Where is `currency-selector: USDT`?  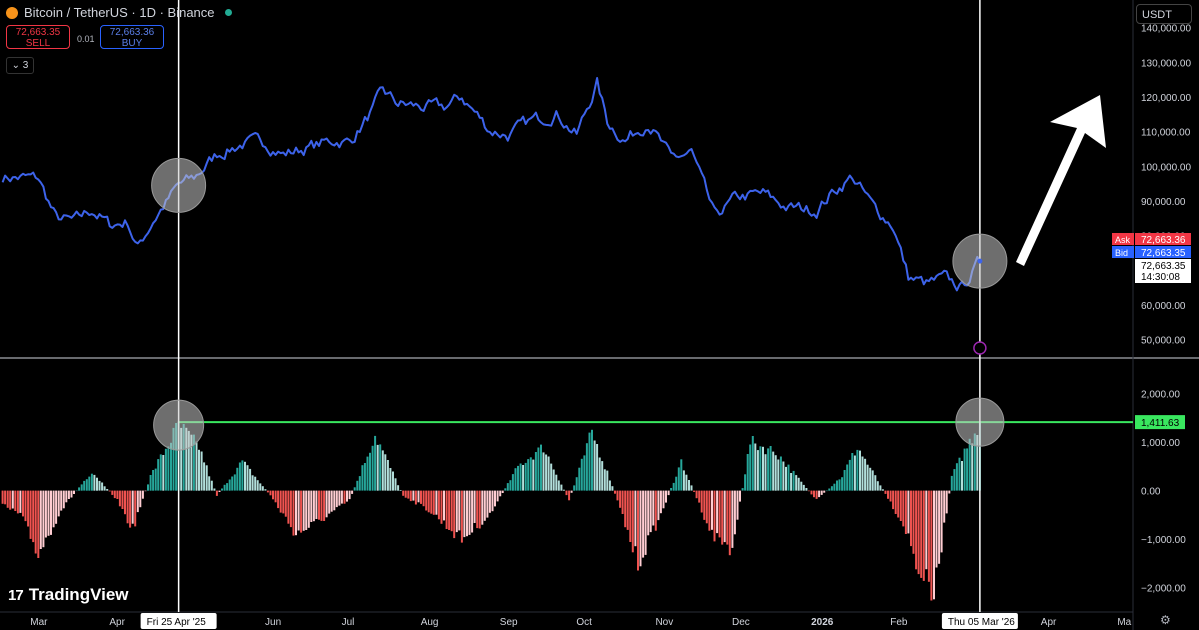 currency-selector: USDT is located at coordinates (1164, 14).